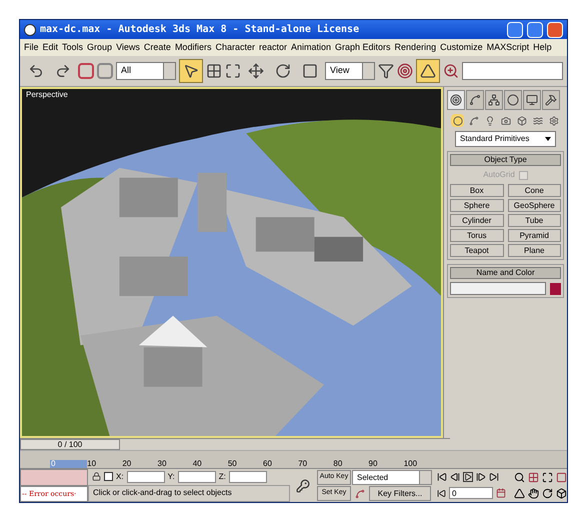 This screenshot has height=513, width=586. What do you see at coordinates (272, 47) in the screenshot?
I see `menu-item: reactor` at bounding box center [272, 47].